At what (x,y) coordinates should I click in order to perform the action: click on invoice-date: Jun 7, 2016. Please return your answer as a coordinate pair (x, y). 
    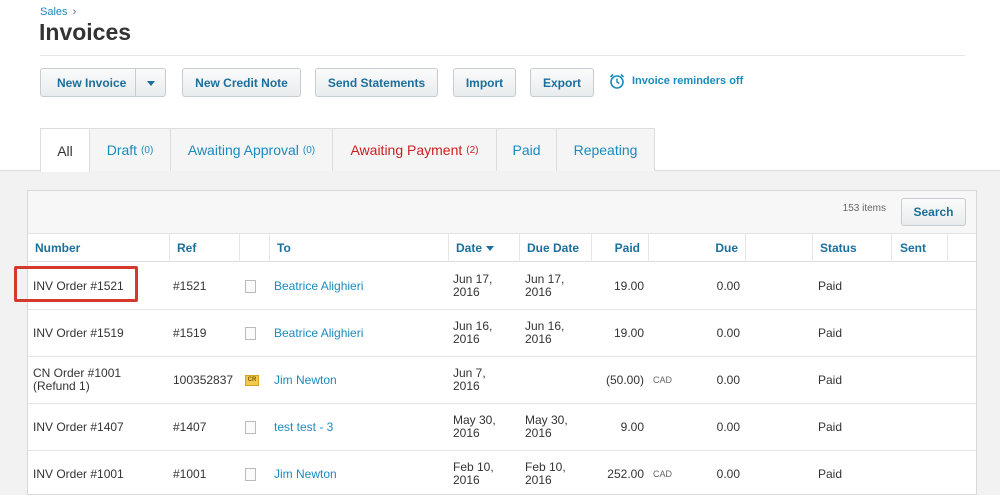
    Looking at the image, I should click on (469, 379).